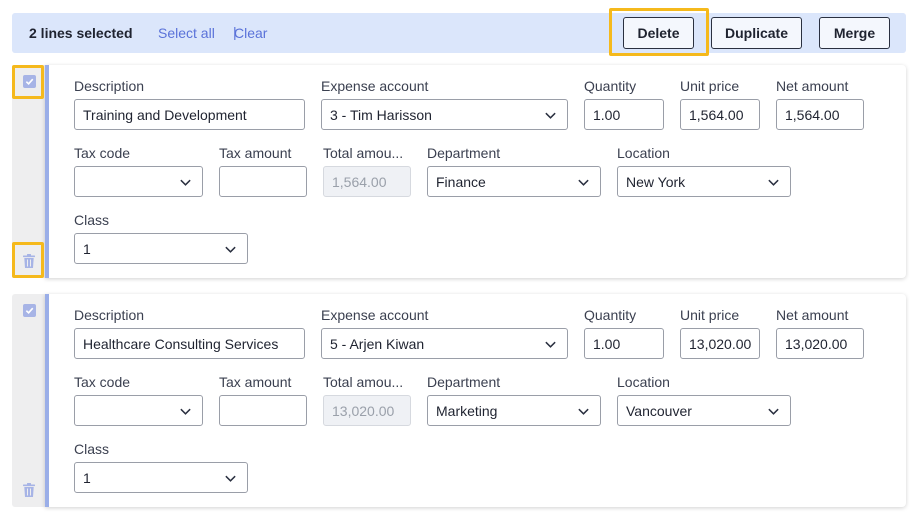 Image resolution: width=918 pixels, height=515 pixels. Describe the element at coordinates (189, 114) in the screenshot. I see `description-input: Training and Development` at that location.